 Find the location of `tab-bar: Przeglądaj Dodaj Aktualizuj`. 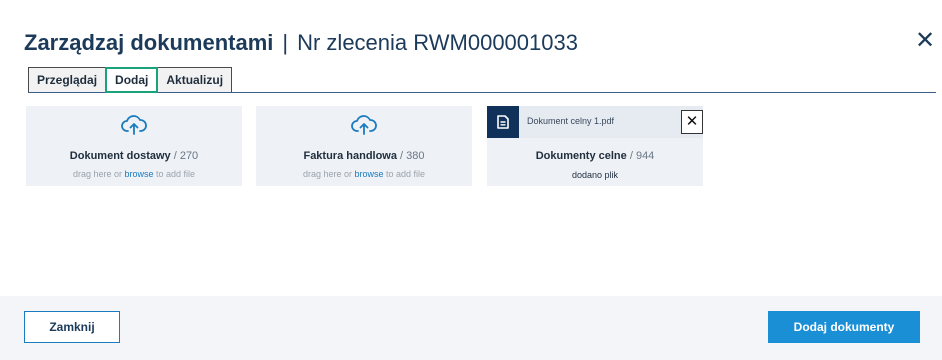

tab-bar: Przeglądaj Dodaj Aktualizuj is located at coordinates (130, 80).